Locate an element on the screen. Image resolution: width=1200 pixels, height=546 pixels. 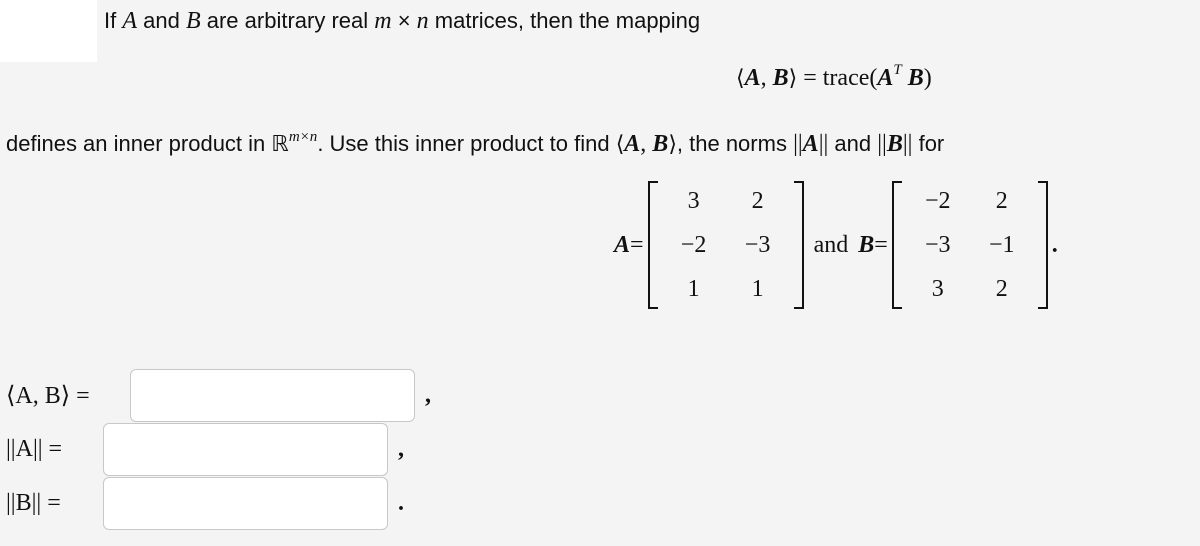
dimension-superscript: m×n is located at coordinates (303, 137).